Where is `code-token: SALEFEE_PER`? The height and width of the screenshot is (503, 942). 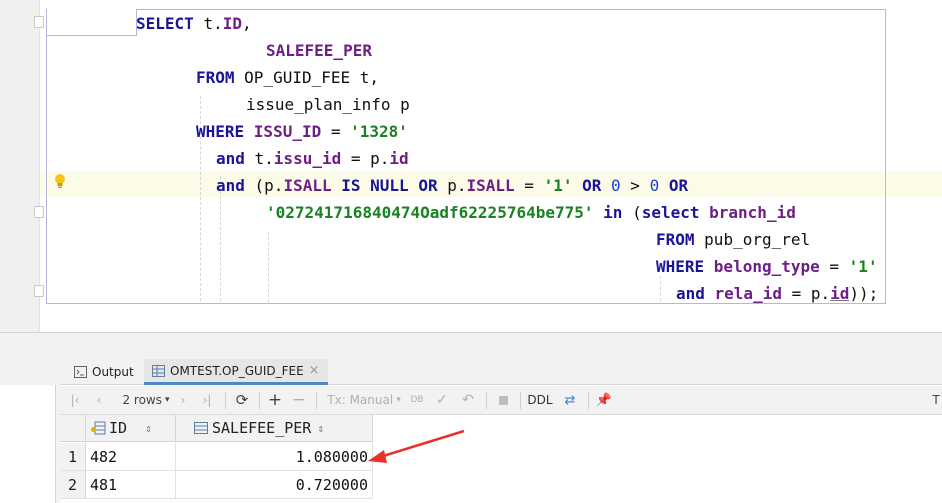
code-token: SALEFEE_PER is located at coordinates (319, 50).